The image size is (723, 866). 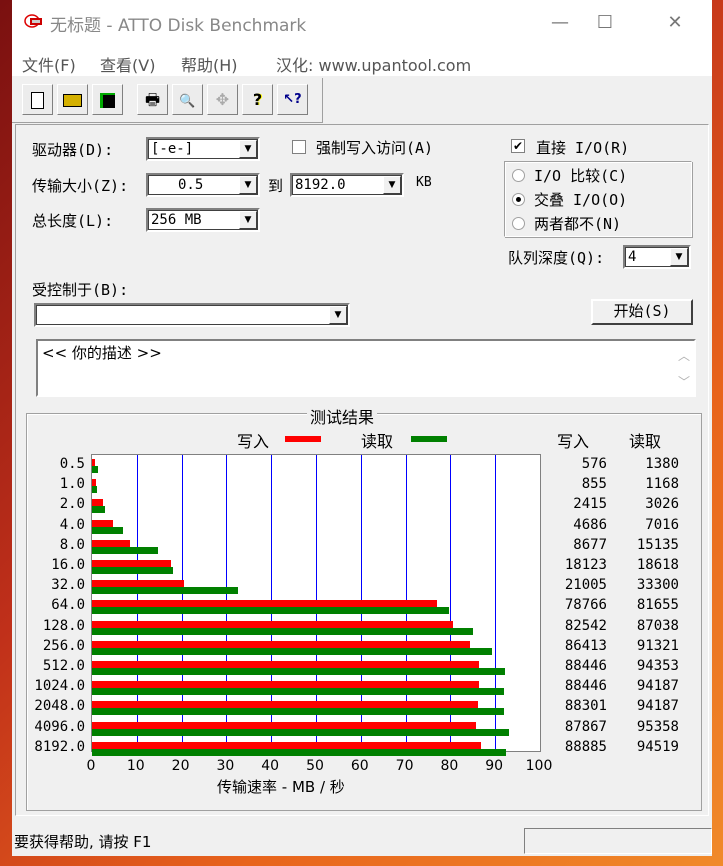 What do you see at coordinates (657, 625) in the screenshot?
I see `value-read: 87038` at bounding box center [657, 625].